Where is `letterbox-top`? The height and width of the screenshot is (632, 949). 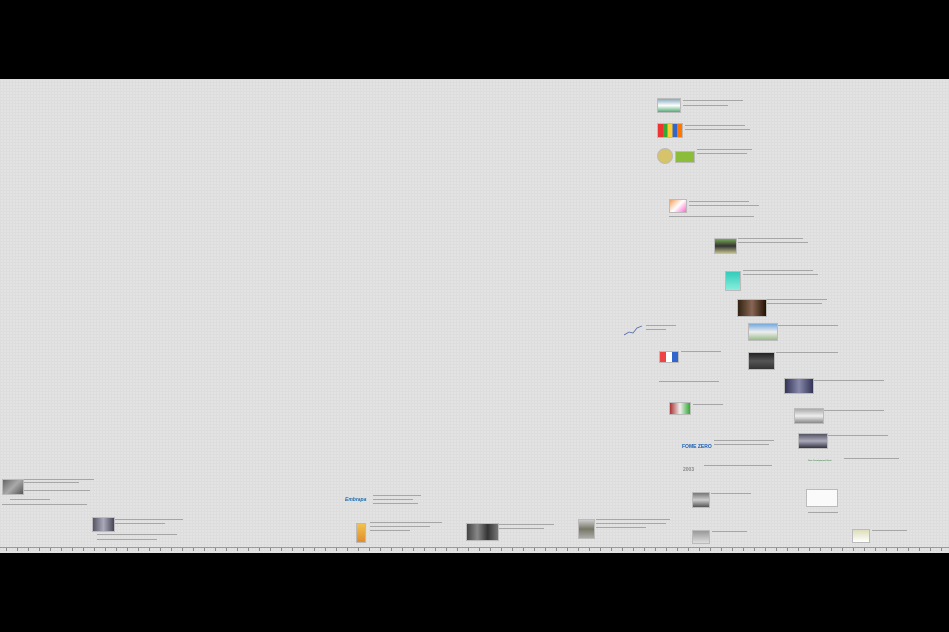 letterbox-top is located at coordinates (474, 39).